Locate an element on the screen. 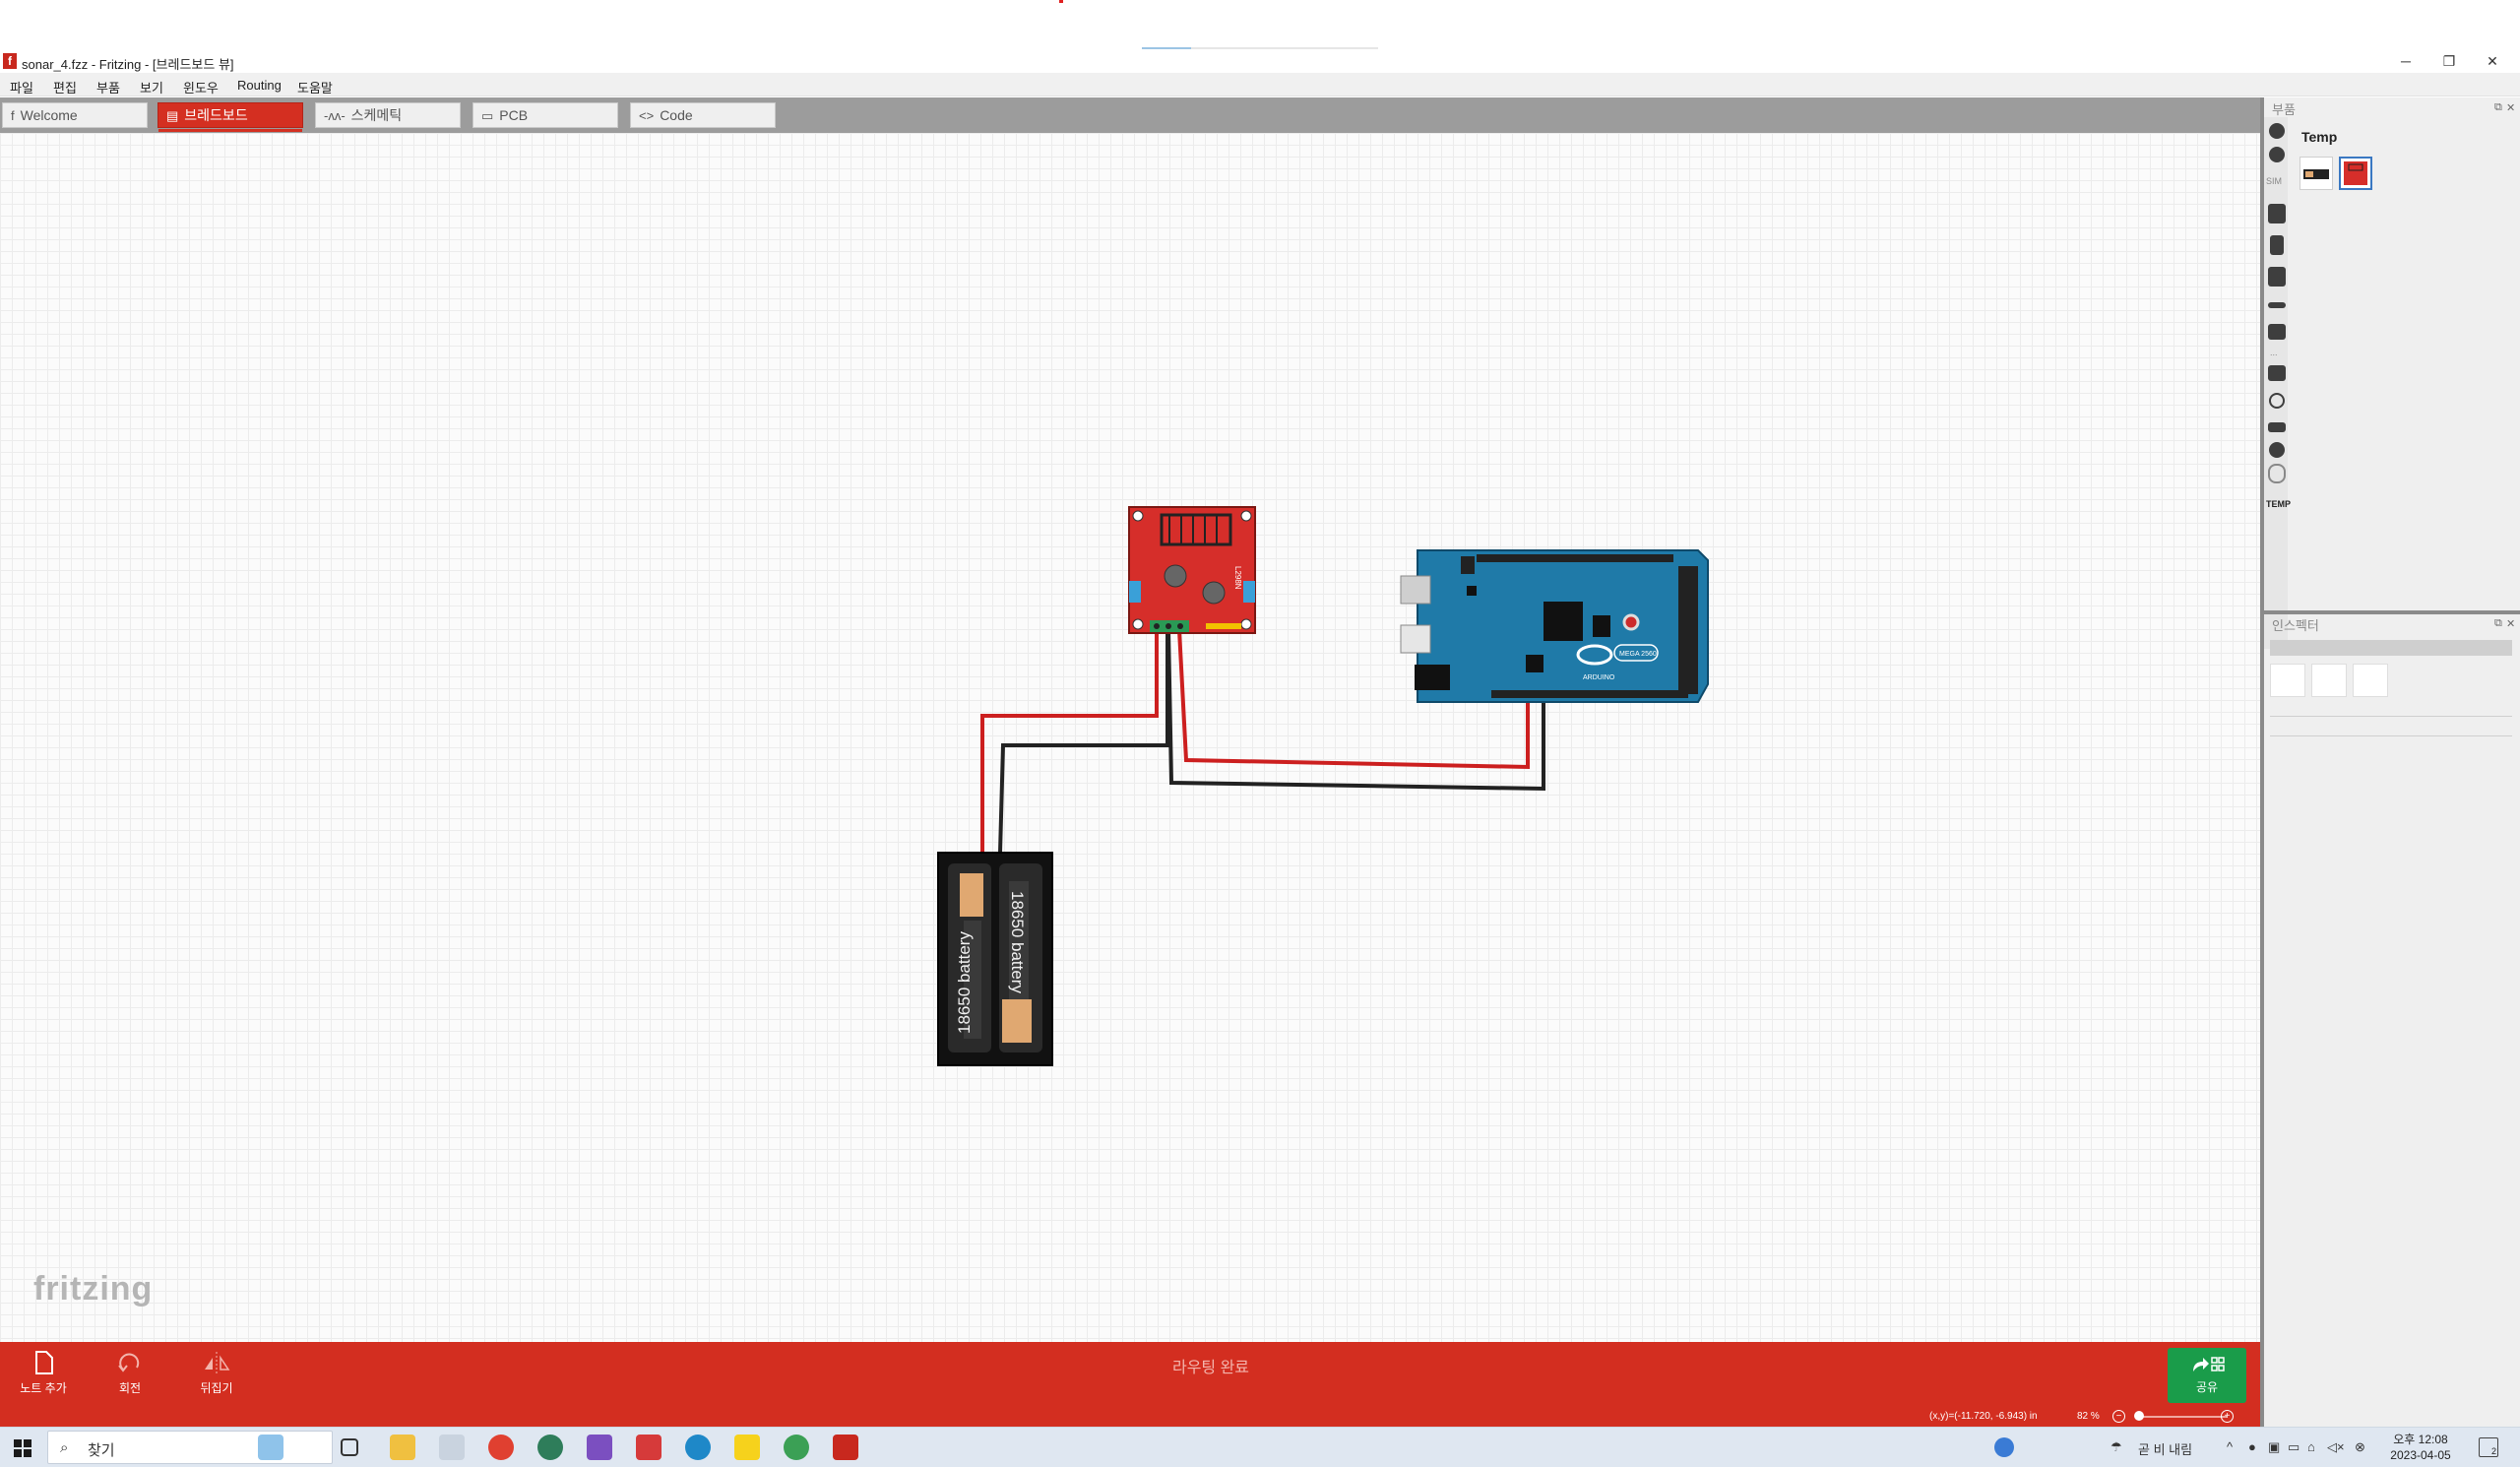  arduino-mega-board: ARDUINO MEGA 2560 is located at coordinates (1554, 626).